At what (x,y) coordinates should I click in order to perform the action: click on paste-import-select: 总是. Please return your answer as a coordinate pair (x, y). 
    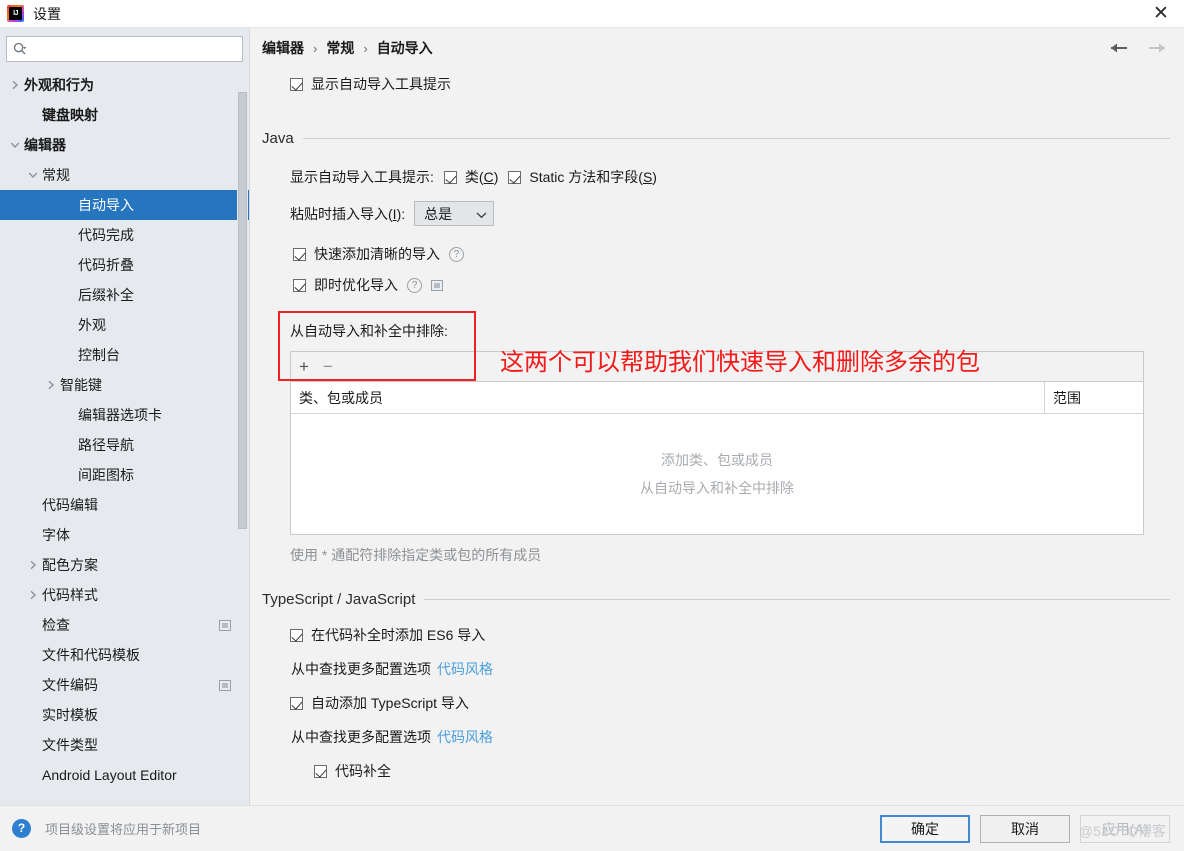
    Looking at the image, I should click on (454, 213).